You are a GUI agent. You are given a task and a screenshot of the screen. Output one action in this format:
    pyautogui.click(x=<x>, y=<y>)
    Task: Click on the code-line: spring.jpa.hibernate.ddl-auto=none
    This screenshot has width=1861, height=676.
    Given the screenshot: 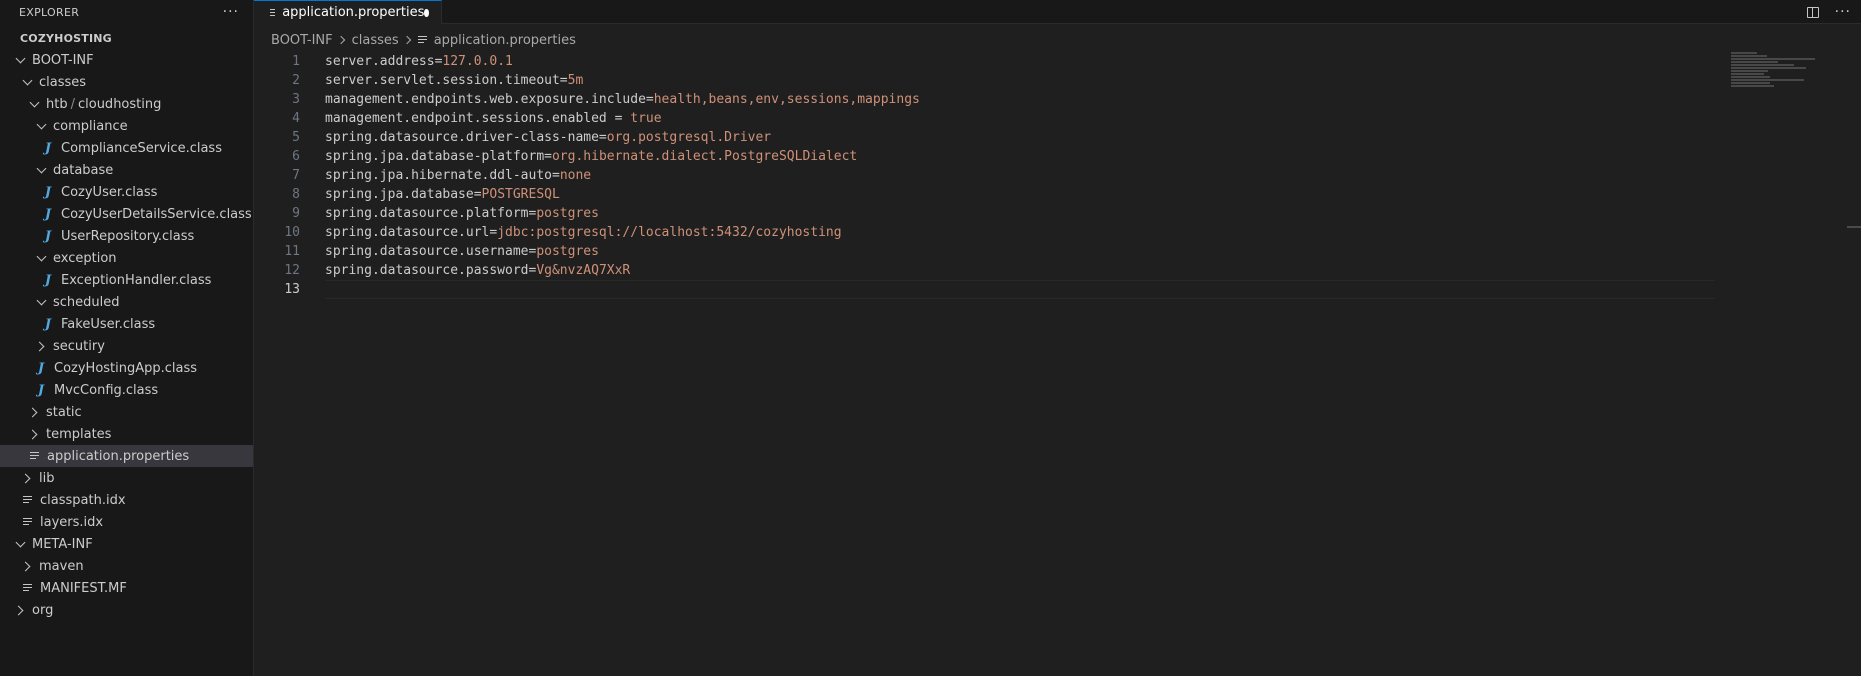 What is the action you would take?
    pyautogui.click(x=1020, y=175)
    